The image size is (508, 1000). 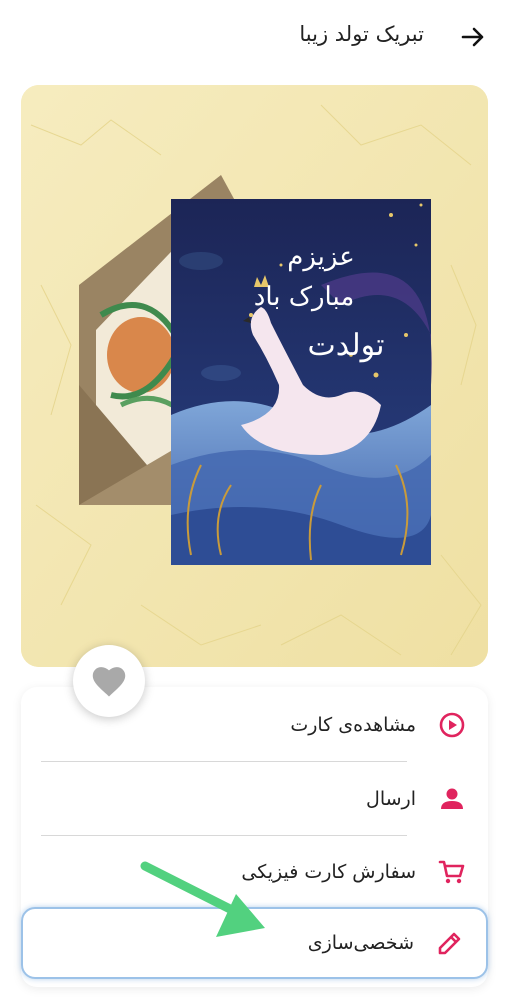 I want to click on arrow-right-icon, so click(x=473, y=37).